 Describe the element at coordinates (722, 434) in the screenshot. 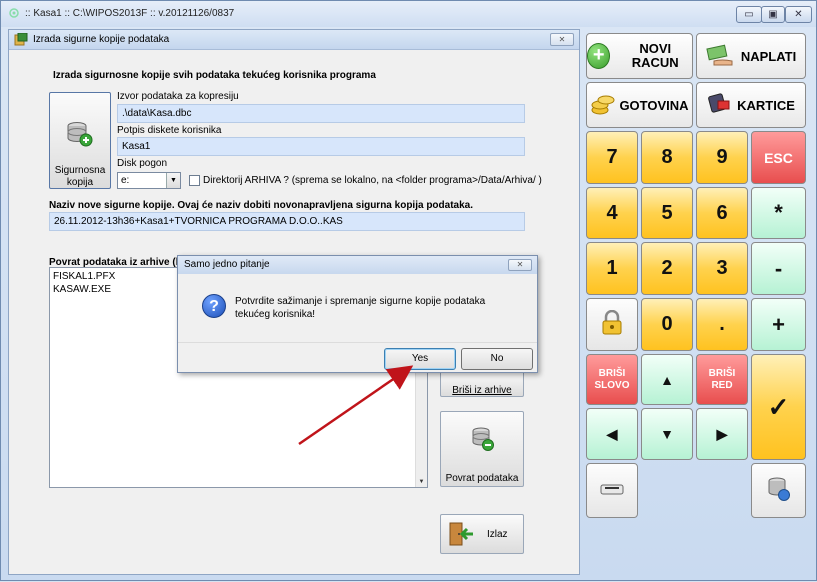

I see `right-arrow-button: ▶` at that location.